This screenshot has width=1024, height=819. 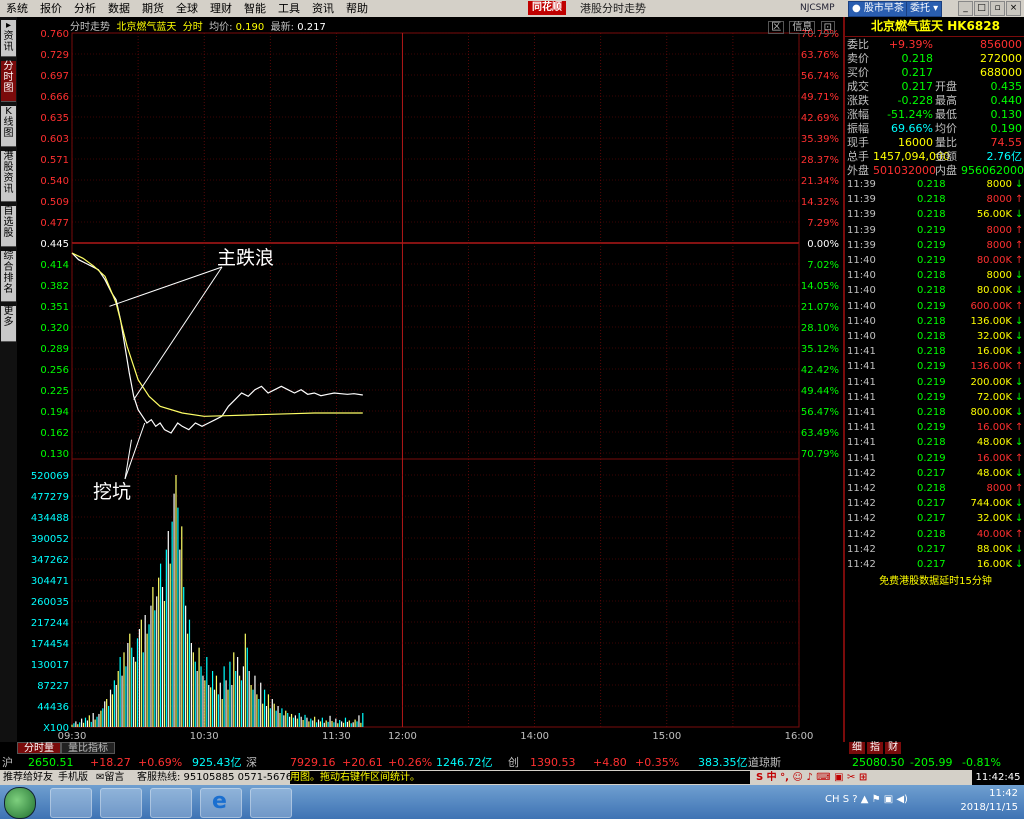 I want to click on morning-news-button: ● 股市早茶, so click(x=878, y=9).